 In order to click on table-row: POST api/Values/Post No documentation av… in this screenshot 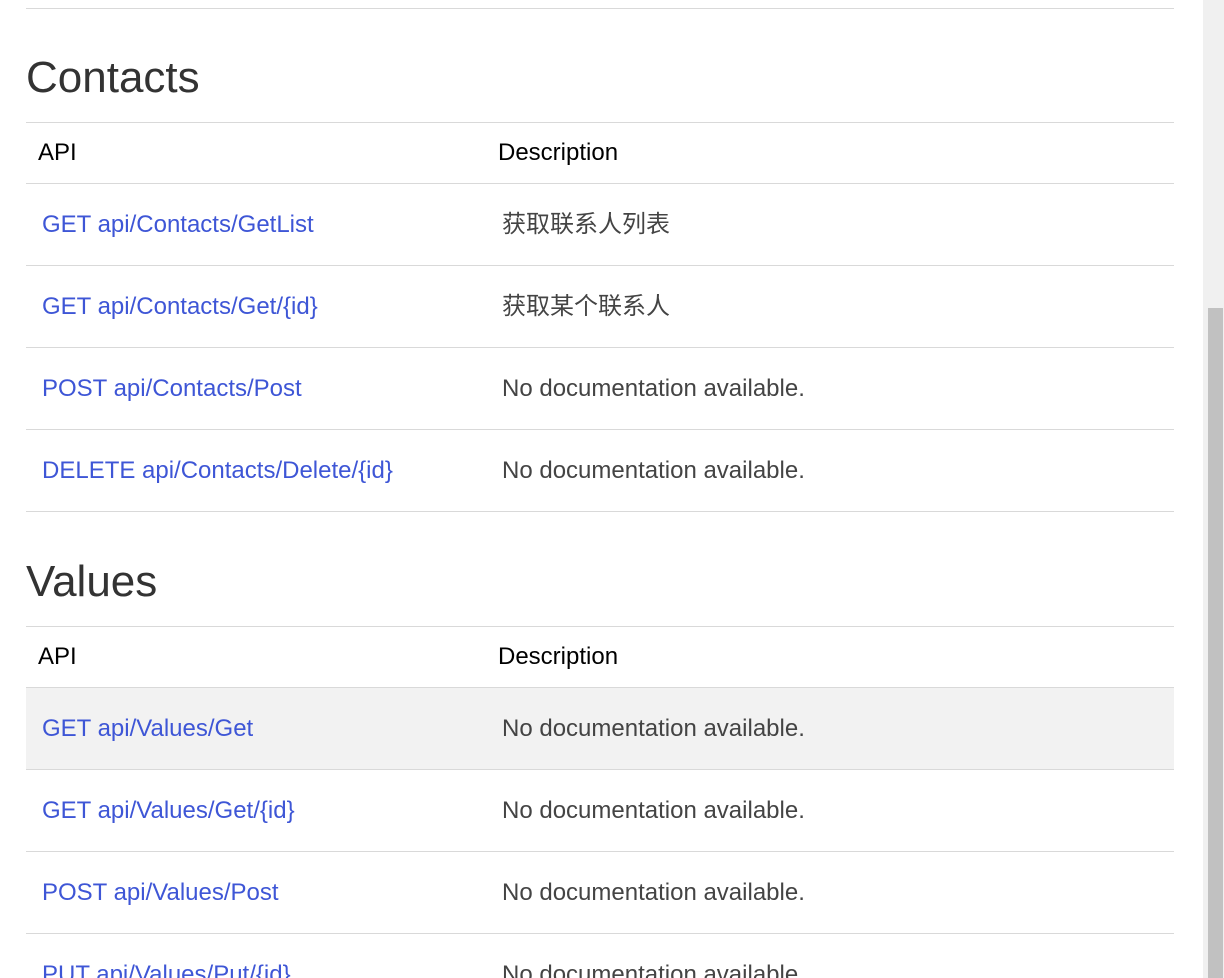, I will do `click(600, 893)`.